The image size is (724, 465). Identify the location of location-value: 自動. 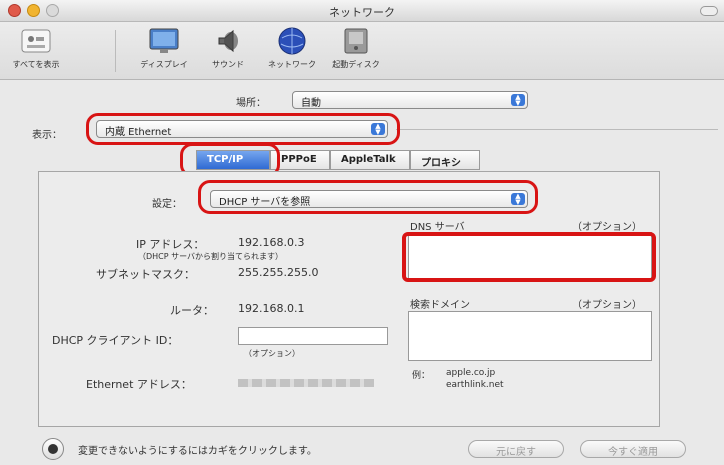
(311, 103).